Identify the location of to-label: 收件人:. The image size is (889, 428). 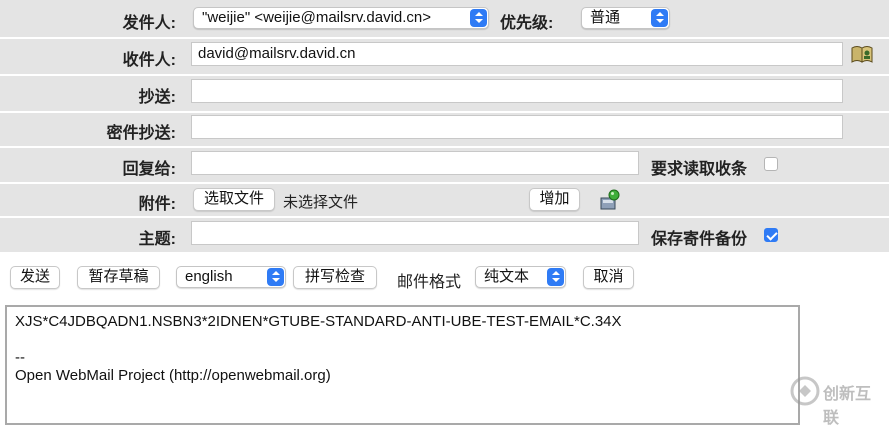
(149, 60).